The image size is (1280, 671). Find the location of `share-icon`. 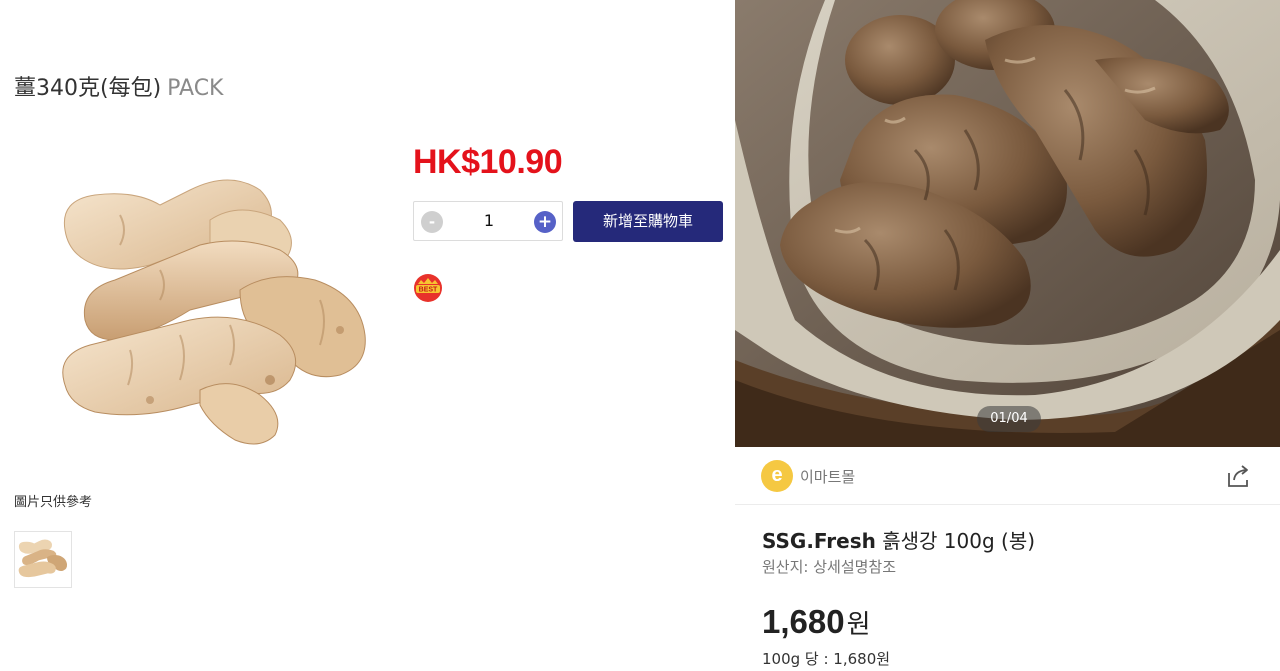

share-icon is located at coordinates (1239, 476).